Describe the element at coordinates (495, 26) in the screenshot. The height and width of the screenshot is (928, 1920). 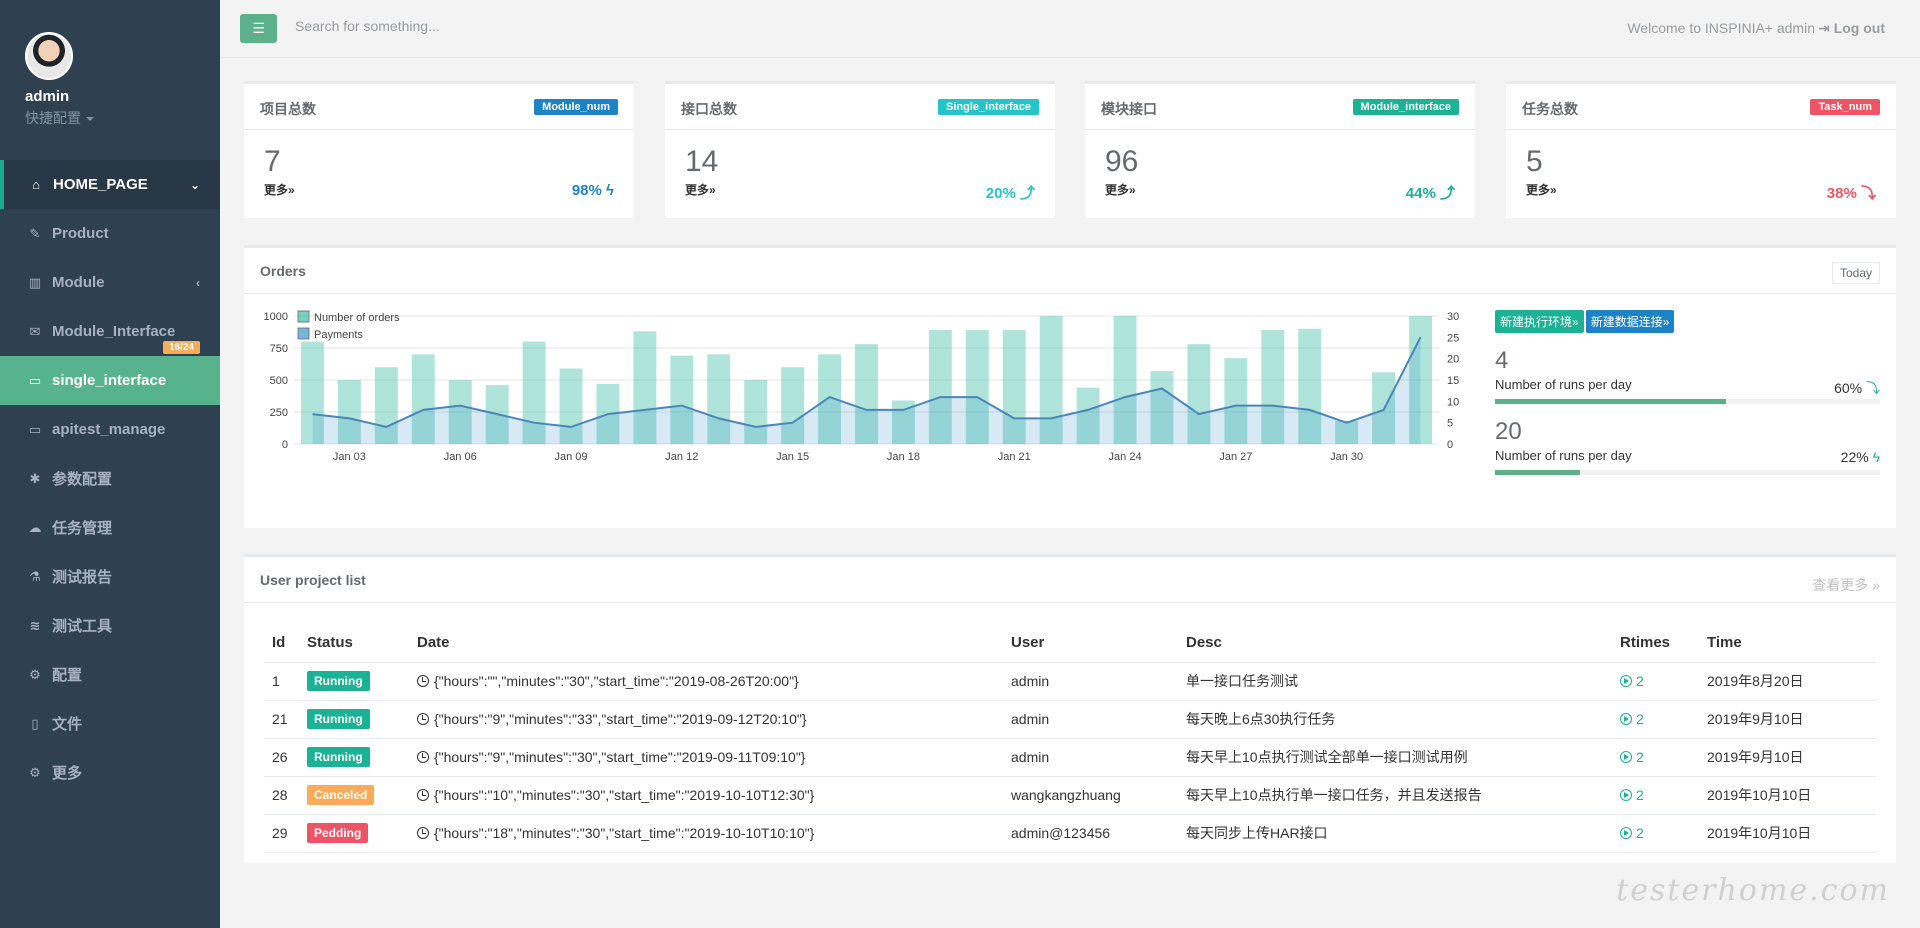
I see `search-input` at that location.